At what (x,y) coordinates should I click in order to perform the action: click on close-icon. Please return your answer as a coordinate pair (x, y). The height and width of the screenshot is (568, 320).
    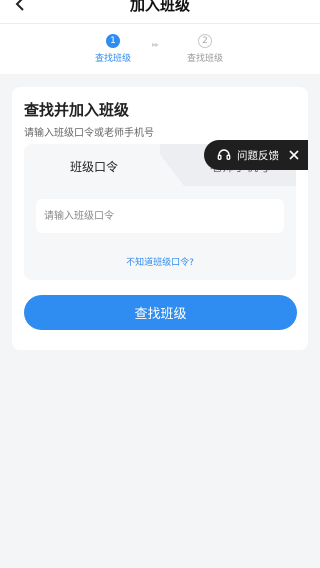
    Looking at the image, I should click on (294, 155).